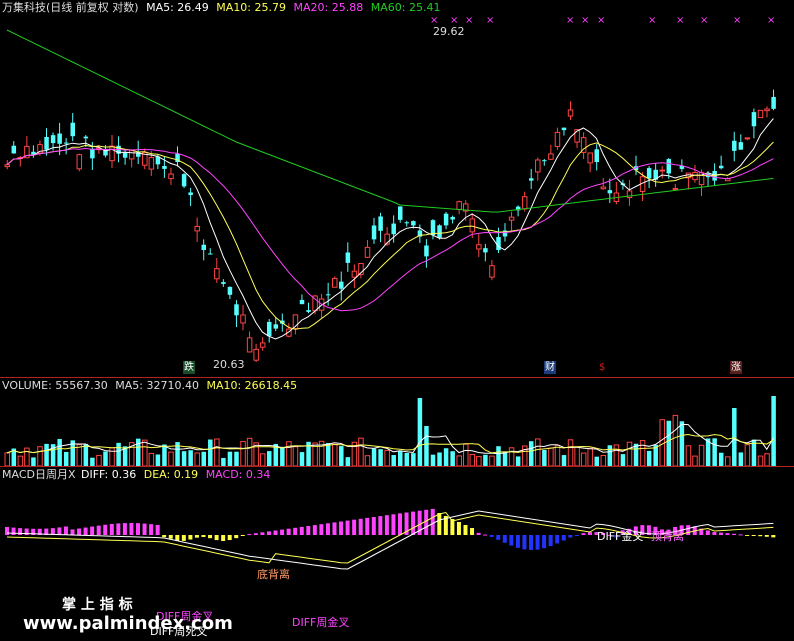 Image resolution: width=794 pixels, height=641 pixels. What do you see at coordinates (704, 20) in the screenshot?
I see `signal-cross-mark-9: ×` at bounding box center [704, 20].